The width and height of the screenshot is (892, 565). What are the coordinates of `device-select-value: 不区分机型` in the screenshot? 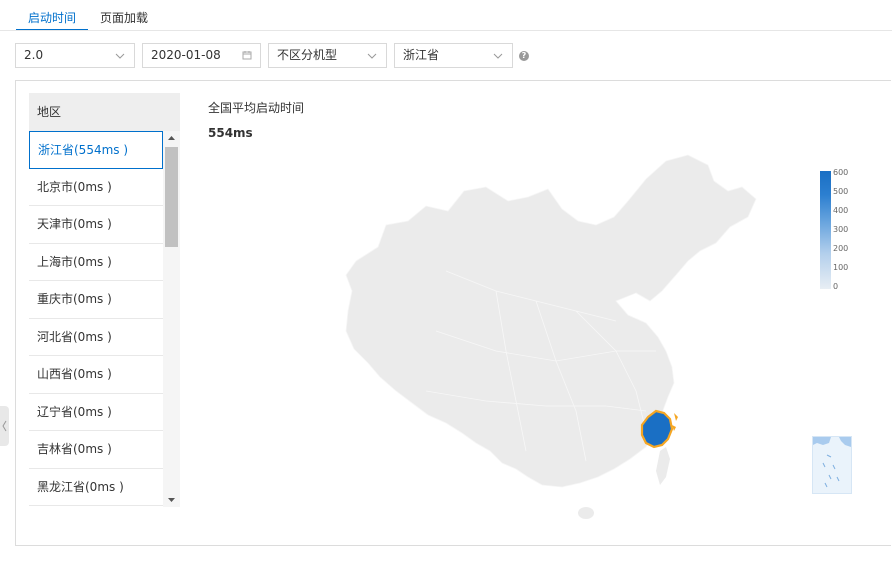 It's located at (307, 55).